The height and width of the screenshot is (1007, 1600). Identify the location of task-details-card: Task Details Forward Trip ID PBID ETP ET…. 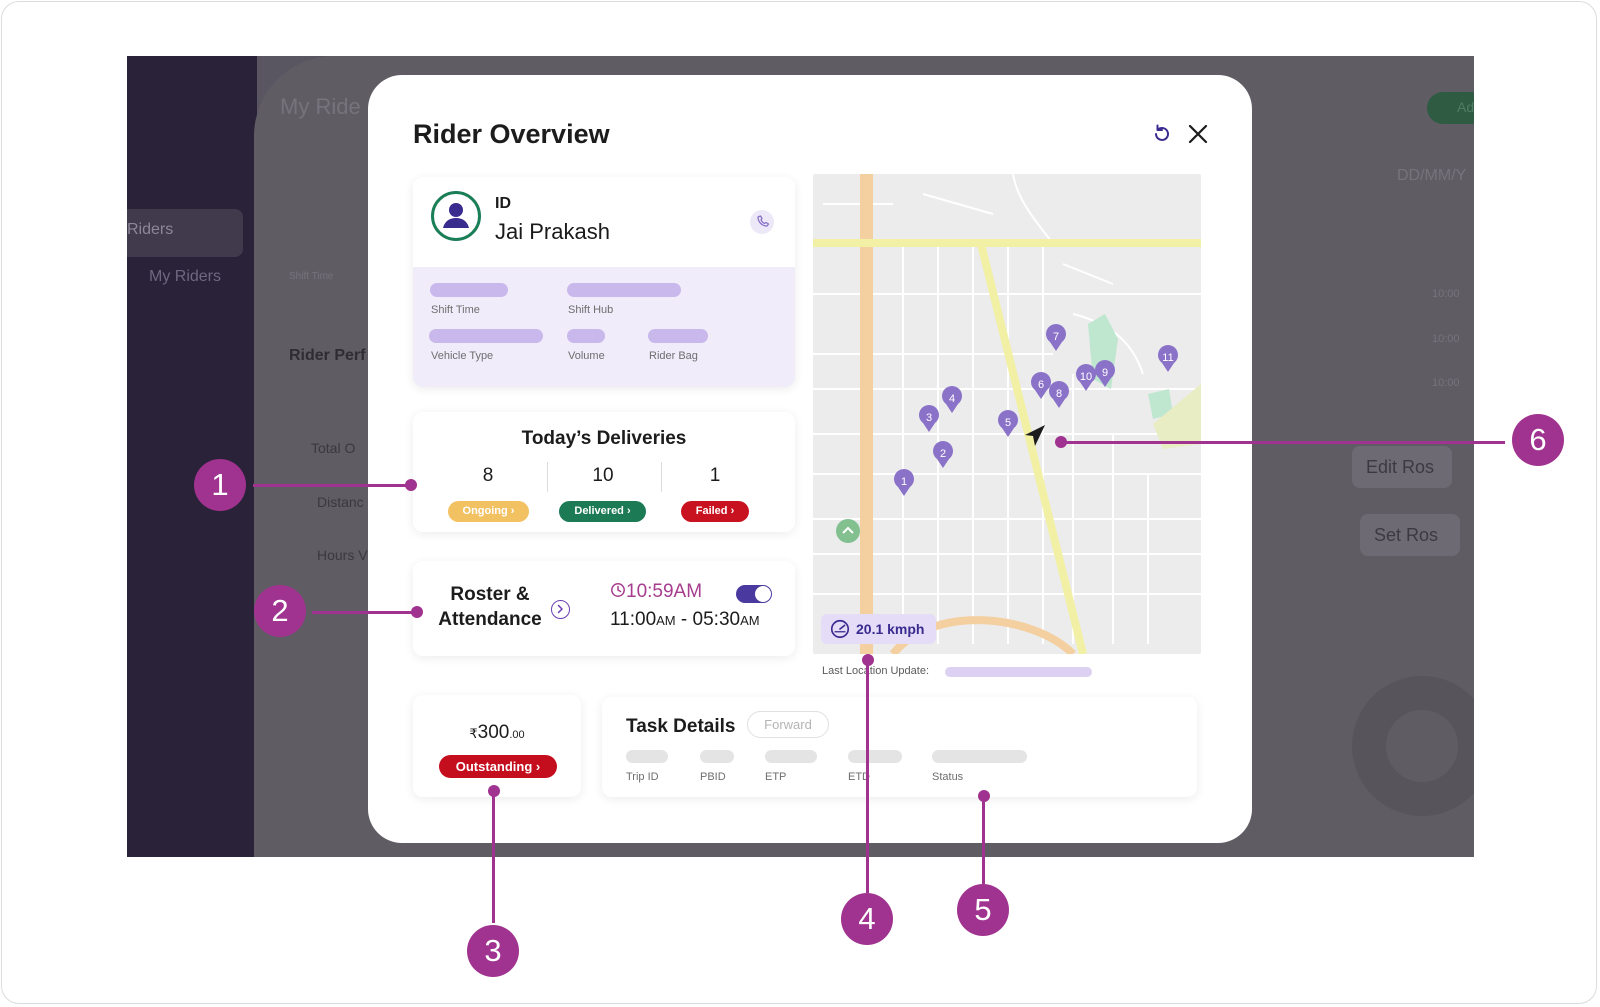
(899, 747).